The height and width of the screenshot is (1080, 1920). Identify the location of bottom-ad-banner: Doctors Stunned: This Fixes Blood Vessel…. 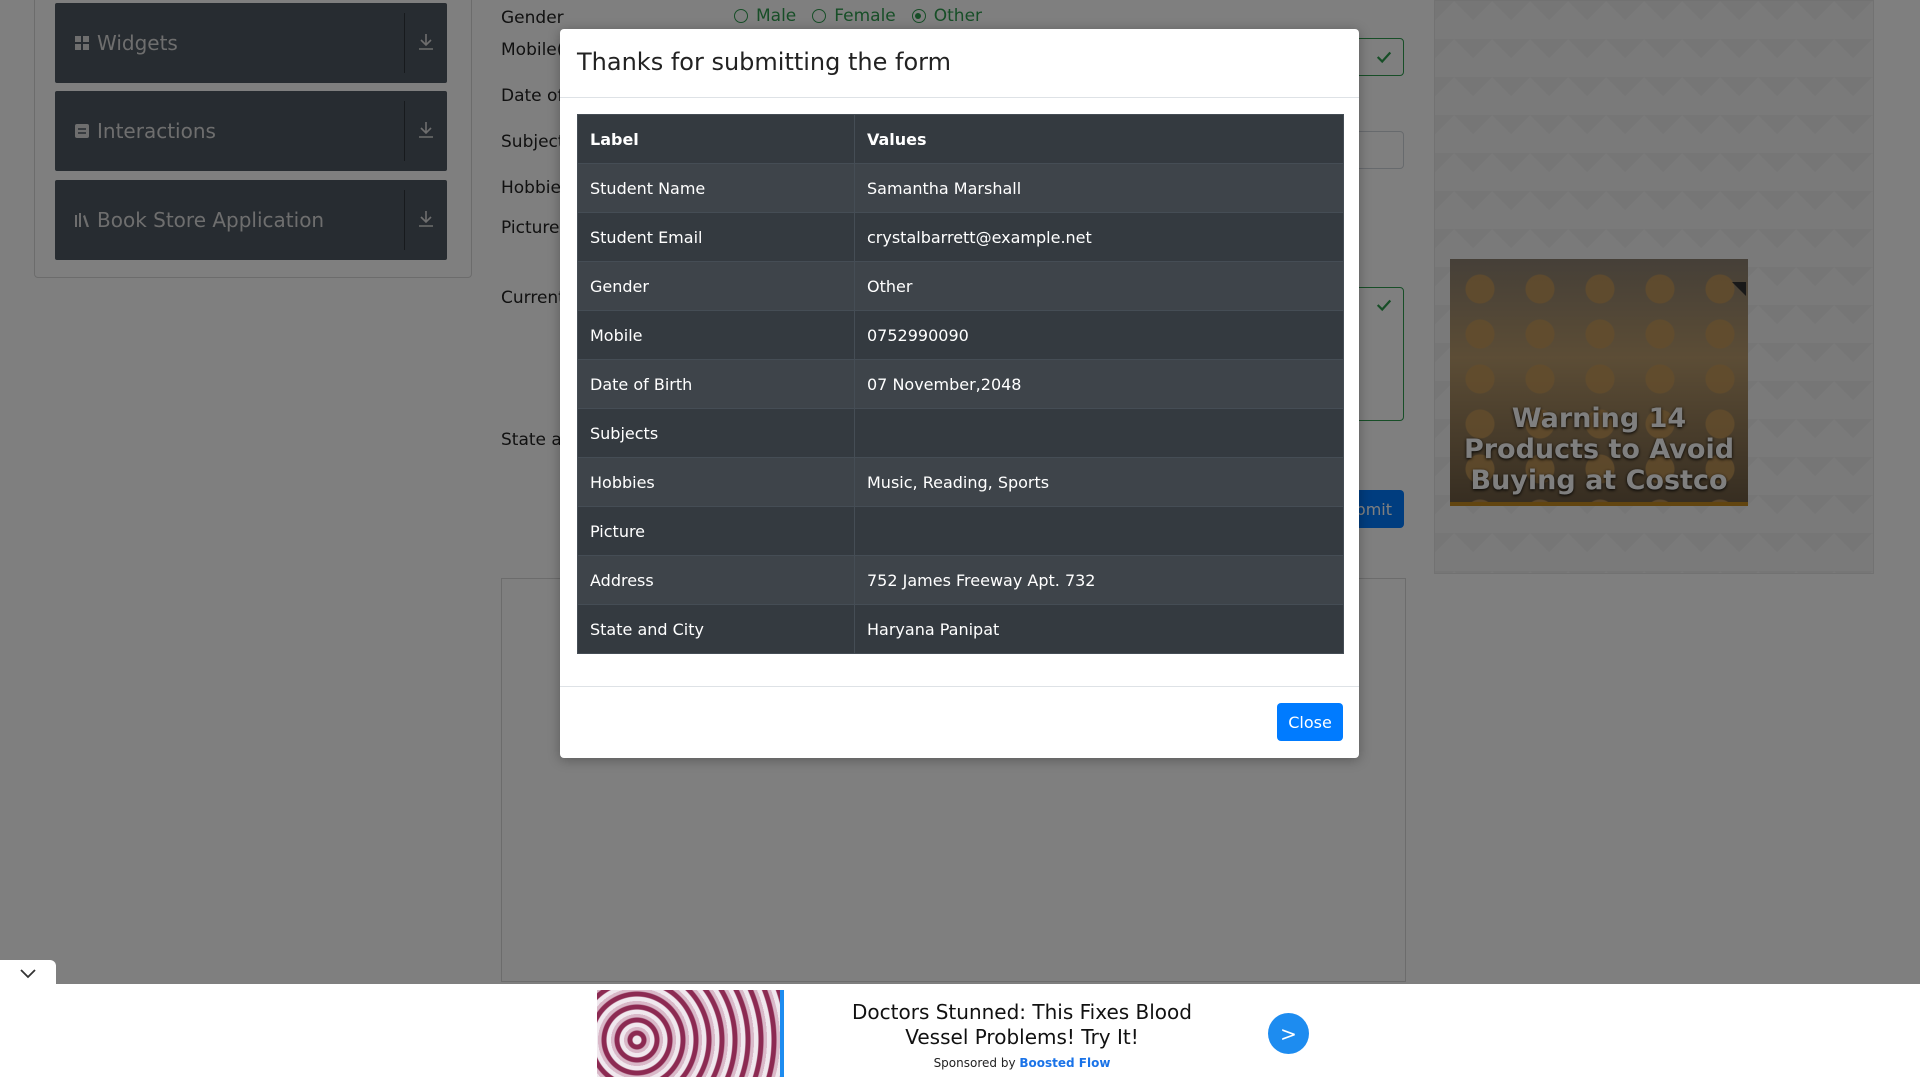
(960, 1032).